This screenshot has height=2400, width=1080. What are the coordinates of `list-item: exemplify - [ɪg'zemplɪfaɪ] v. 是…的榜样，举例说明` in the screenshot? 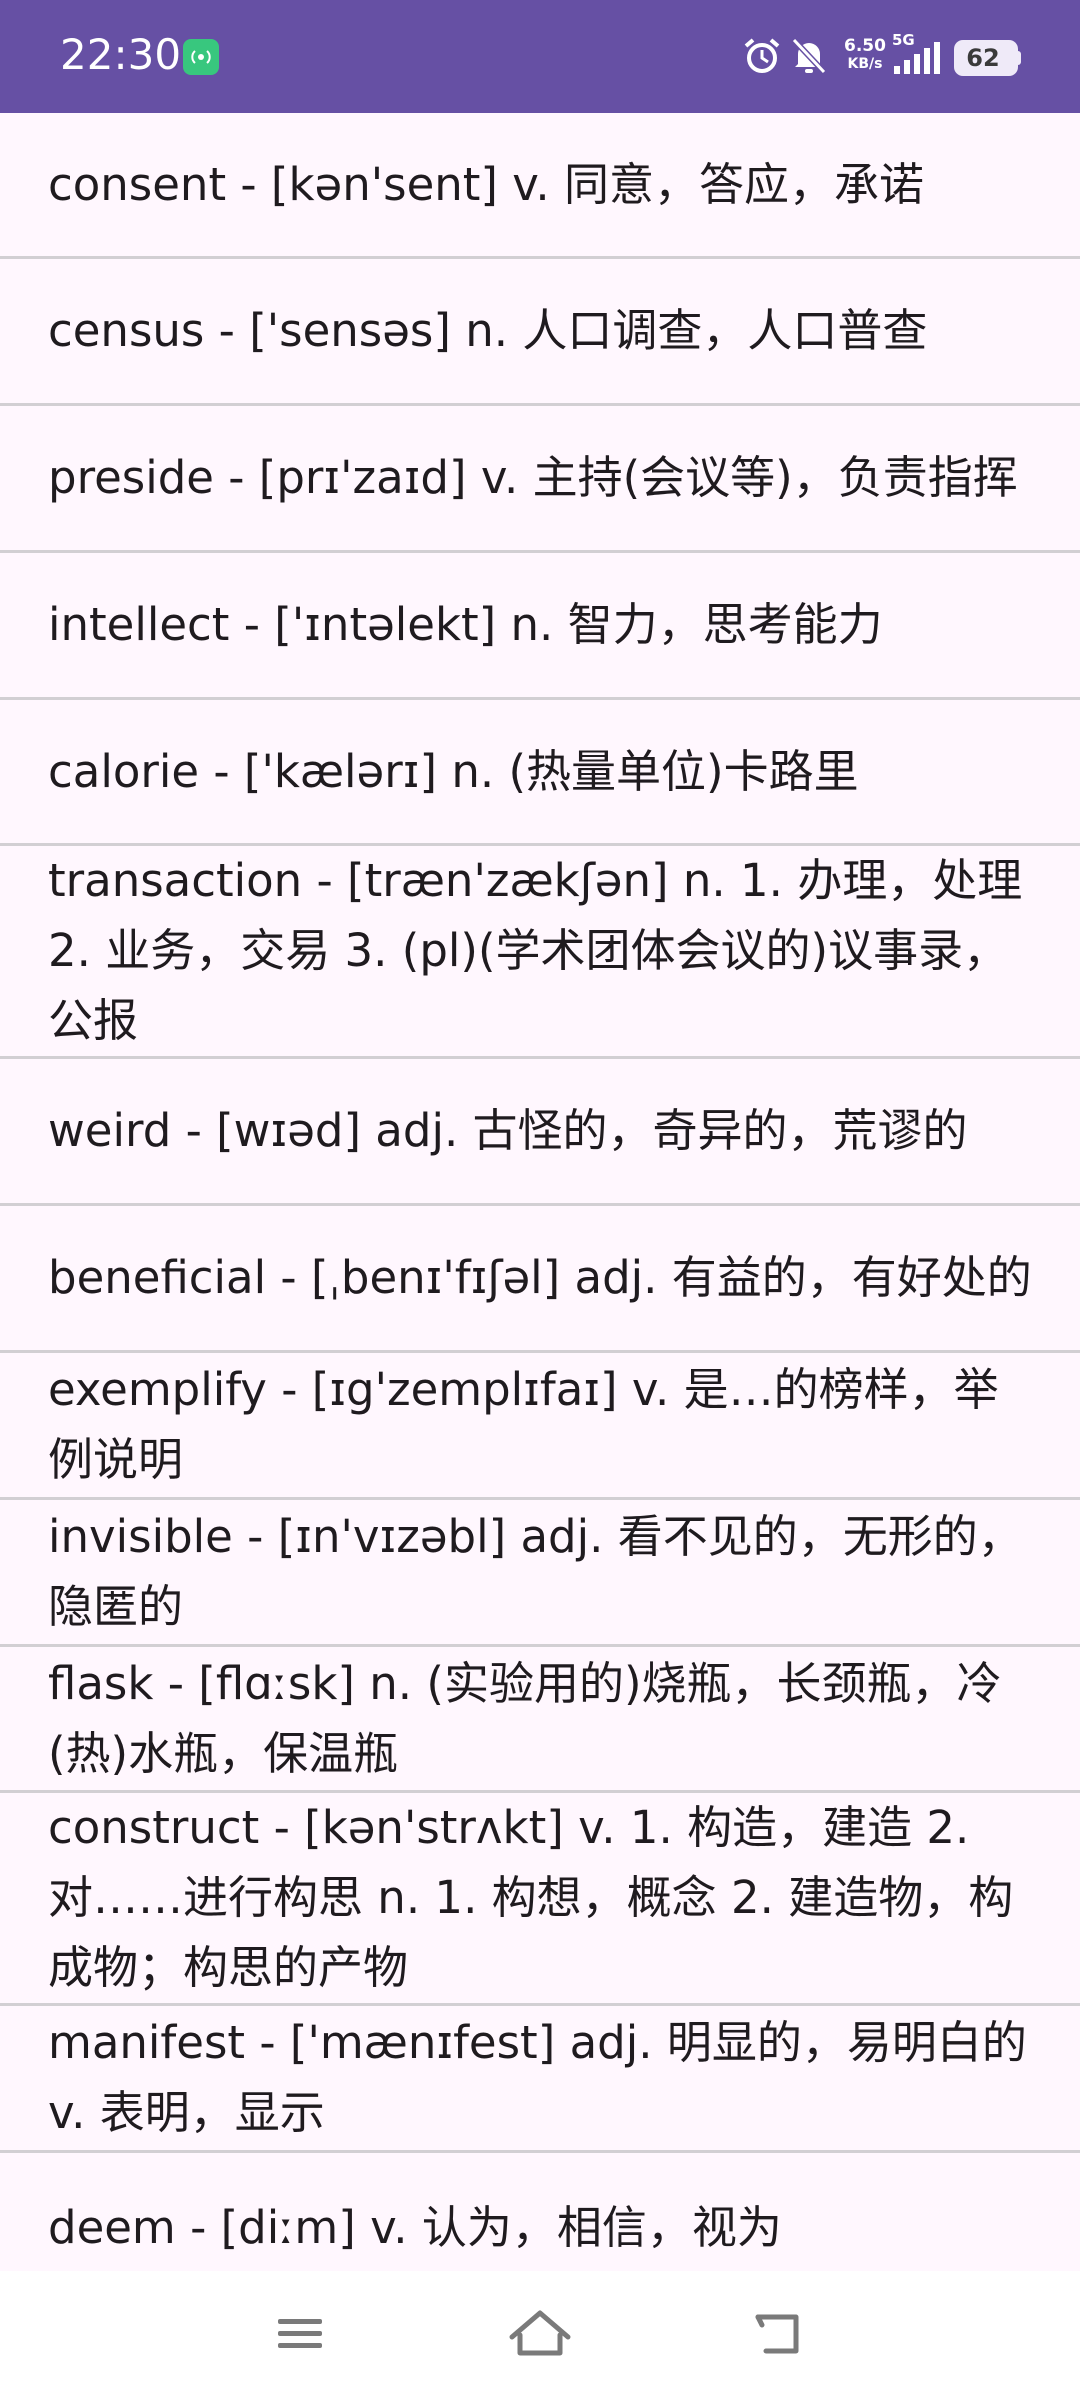 It's located at (540, 1426).